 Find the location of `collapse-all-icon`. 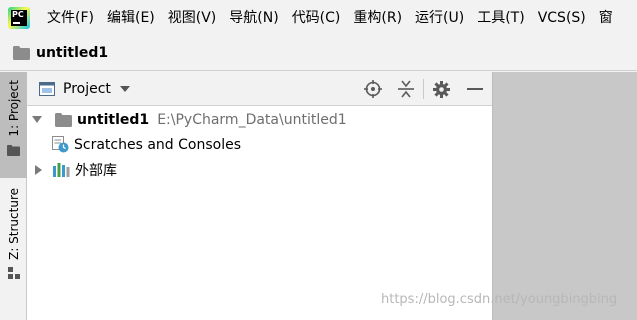

collapse-all-icon is located at coordinates (405, 89).